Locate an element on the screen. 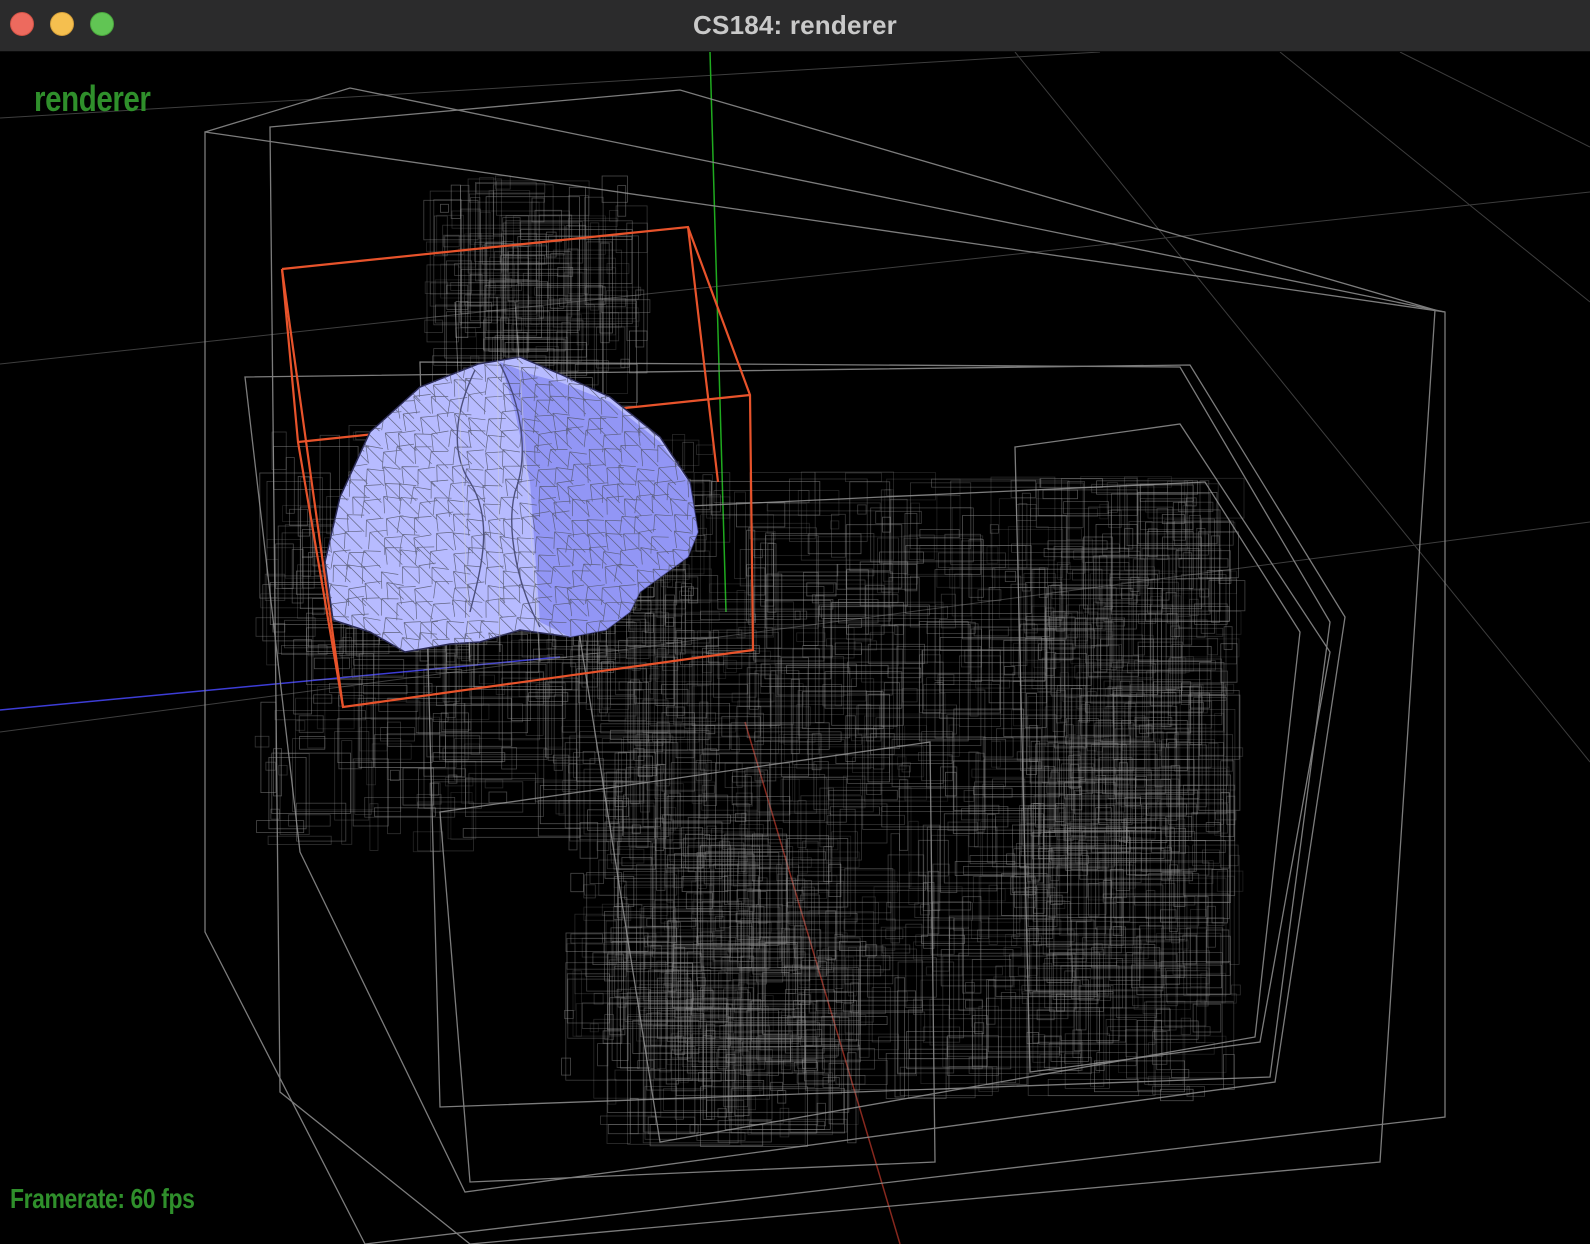 The image size is (1590, 1244). title-bar: CS184: renderer is located at coordinates (795, 26).